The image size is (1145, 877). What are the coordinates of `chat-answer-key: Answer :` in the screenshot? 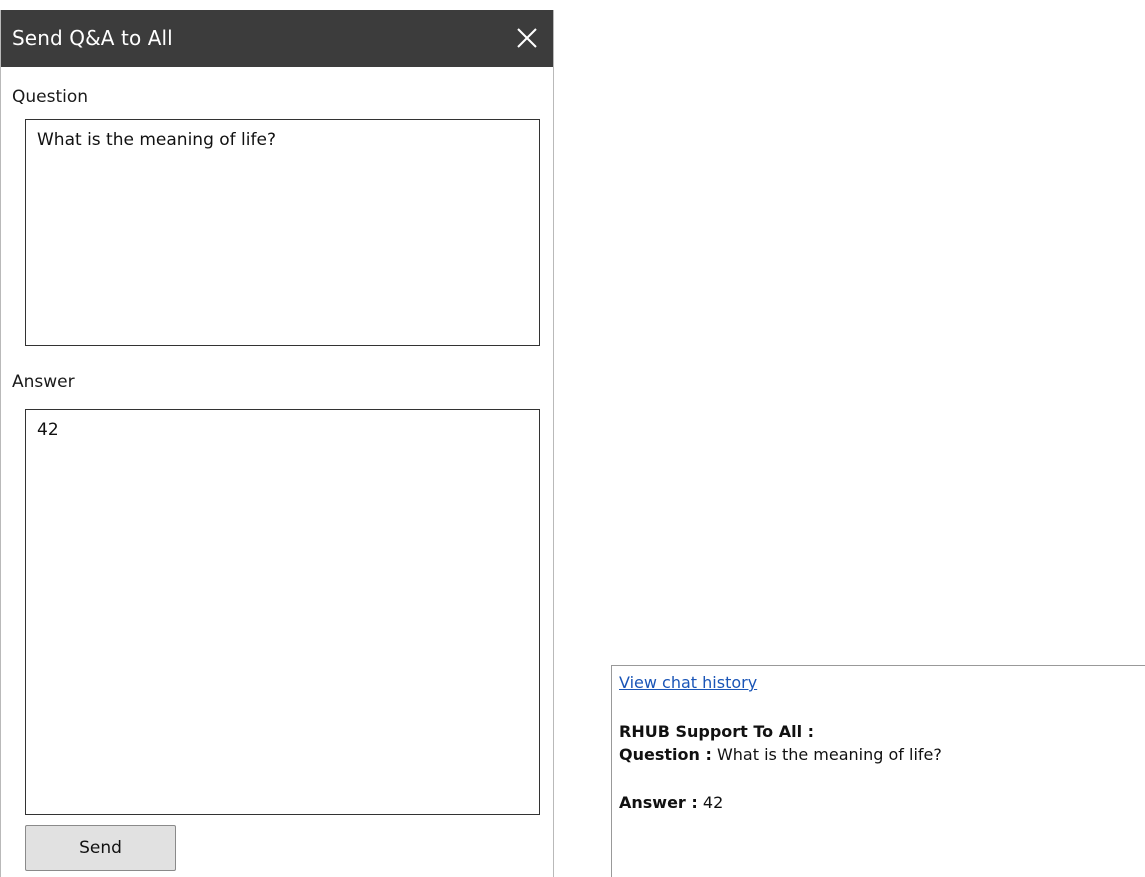 It's located at (658, 802).